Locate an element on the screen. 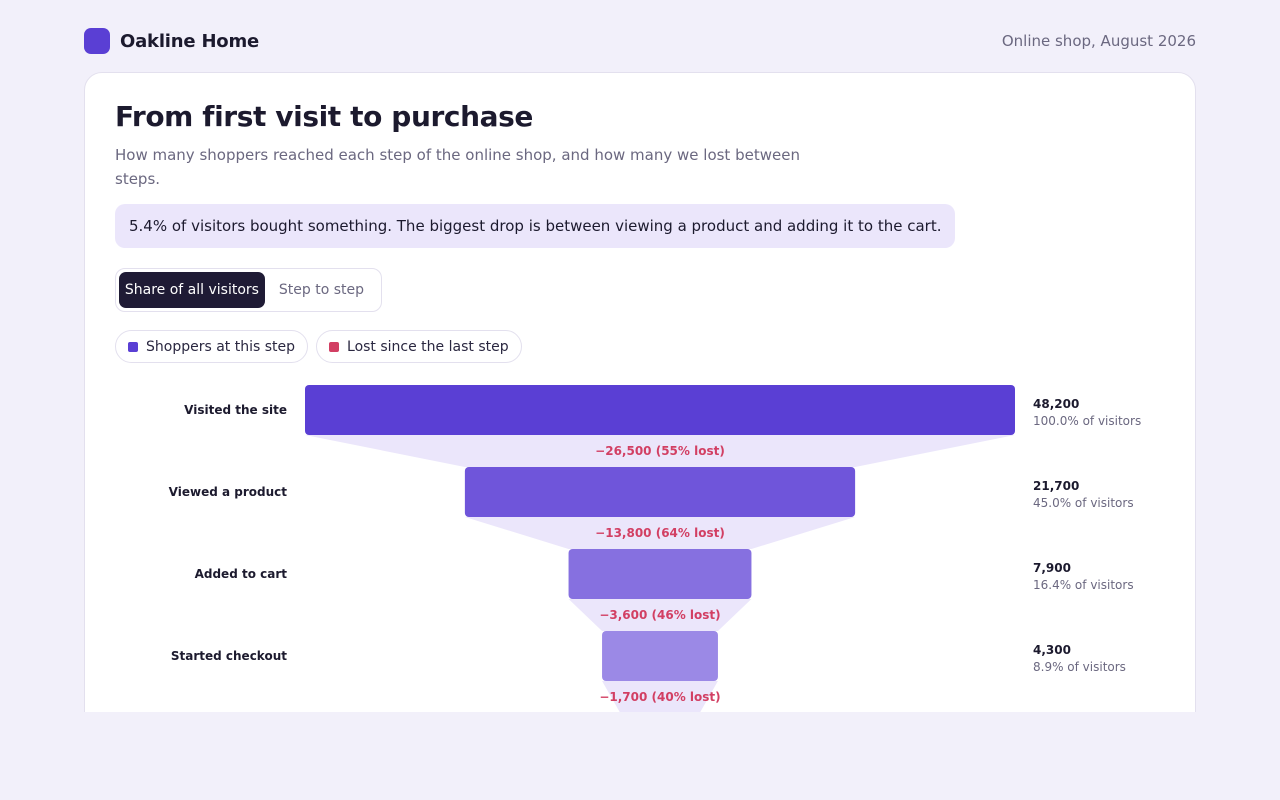 This screenshot has width=1280, height=800. legend-shoppers-swatch-icon is located at coordinates (133, 346).